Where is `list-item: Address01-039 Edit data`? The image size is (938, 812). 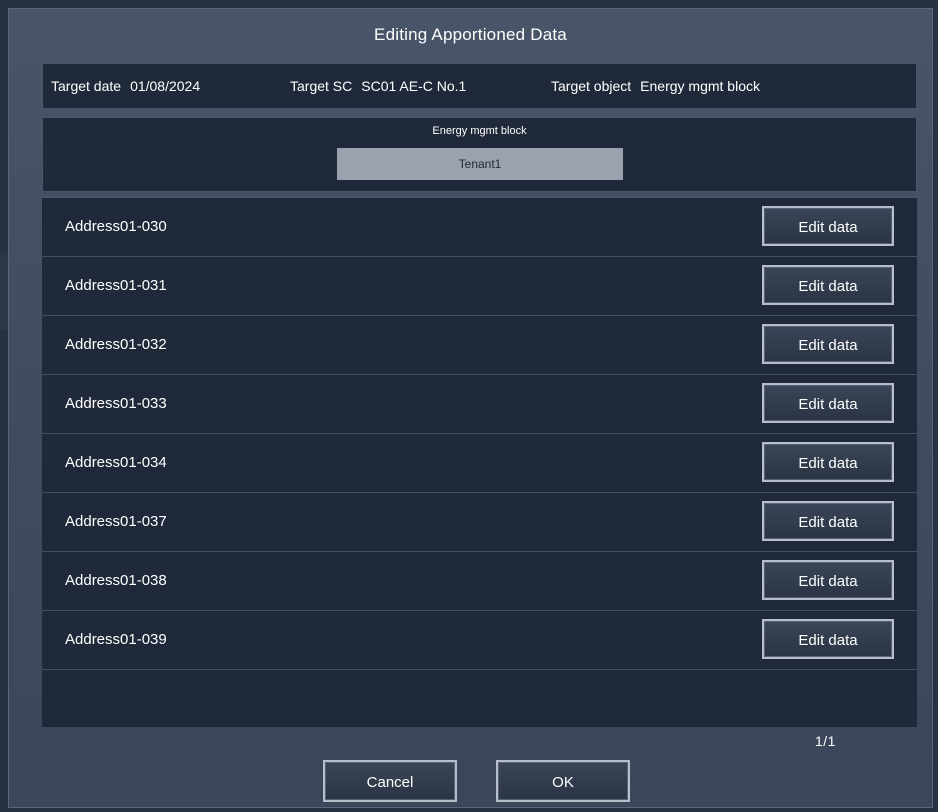 list-item: Address01-039 Edit data is located at coordinates (479, 640).